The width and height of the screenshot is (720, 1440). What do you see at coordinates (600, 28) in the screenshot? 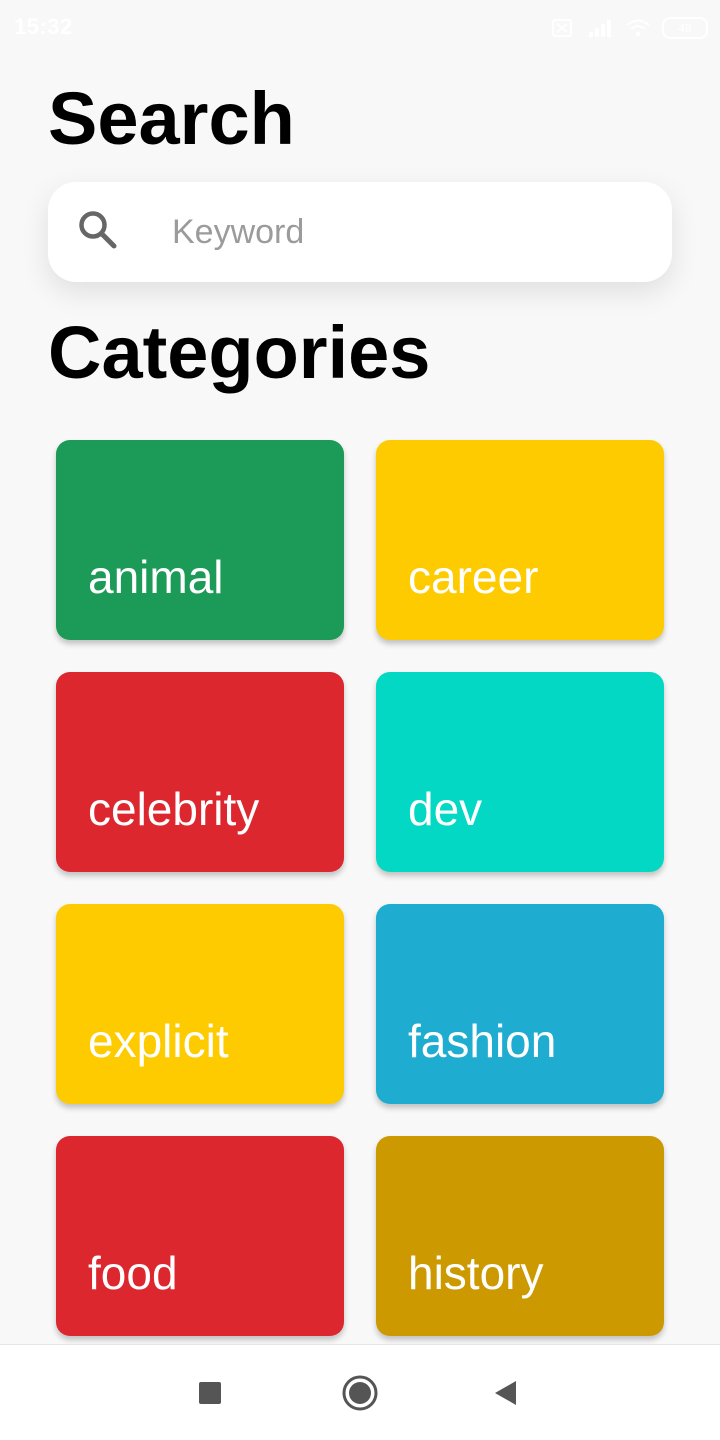
I see `signal-icon` at bounding box center [600, 28].